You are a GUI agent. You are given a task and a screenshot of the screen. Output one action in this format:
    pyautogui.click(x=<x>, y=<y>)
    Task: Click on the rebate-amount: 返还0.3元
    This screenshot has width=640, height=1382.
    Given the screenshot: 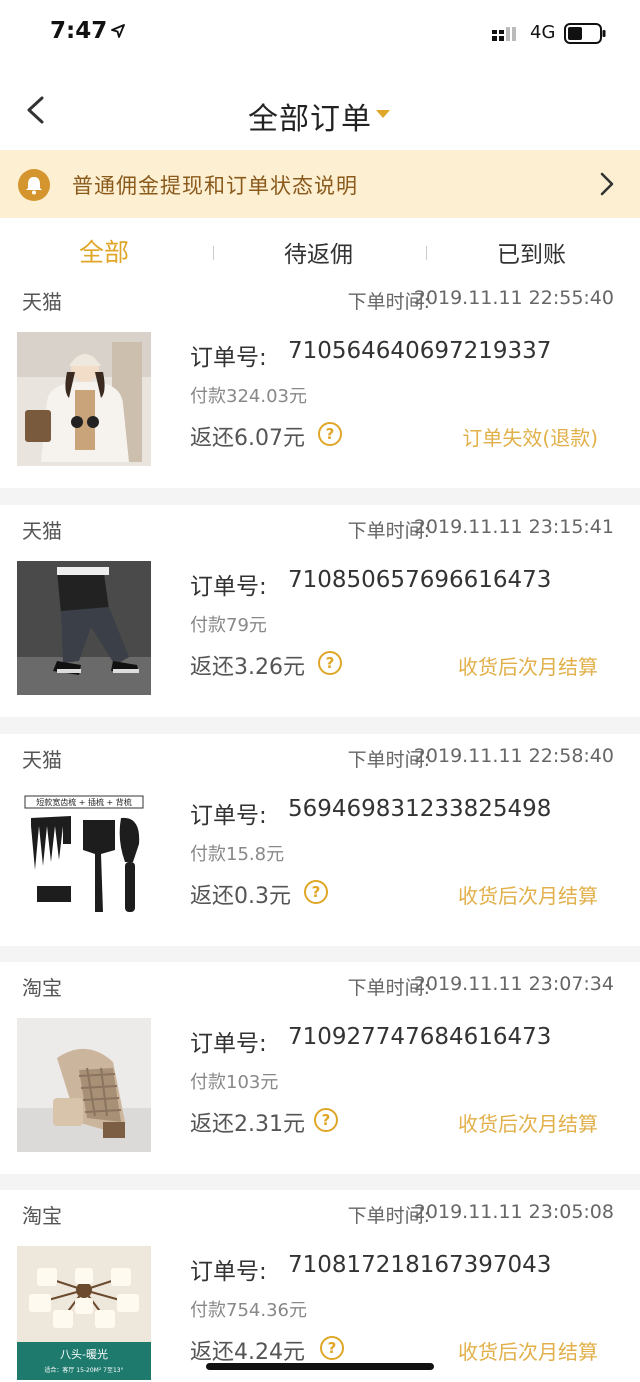 What is the action you would take?
    pyautogui.click(x=240, y=896)
    